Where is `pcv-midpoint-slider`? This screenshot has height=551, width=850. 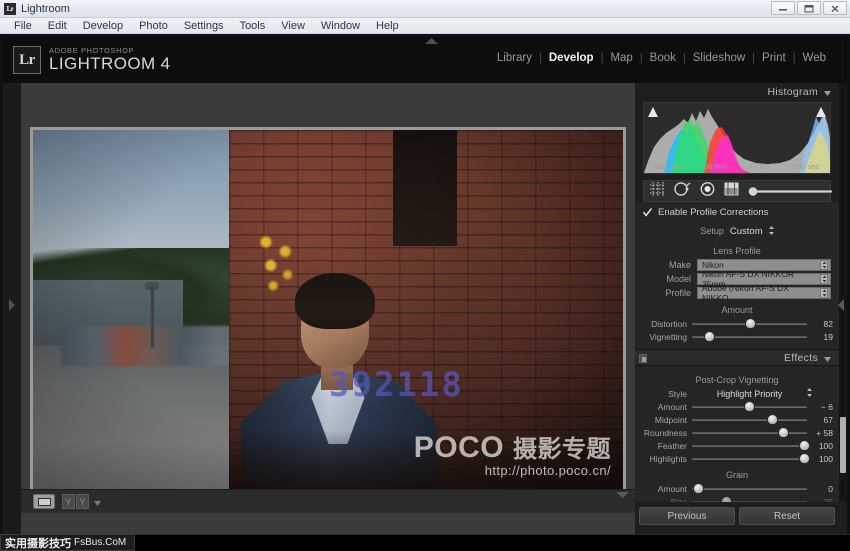
pcv-midpoint-slider is located at coordinates (749, 419).